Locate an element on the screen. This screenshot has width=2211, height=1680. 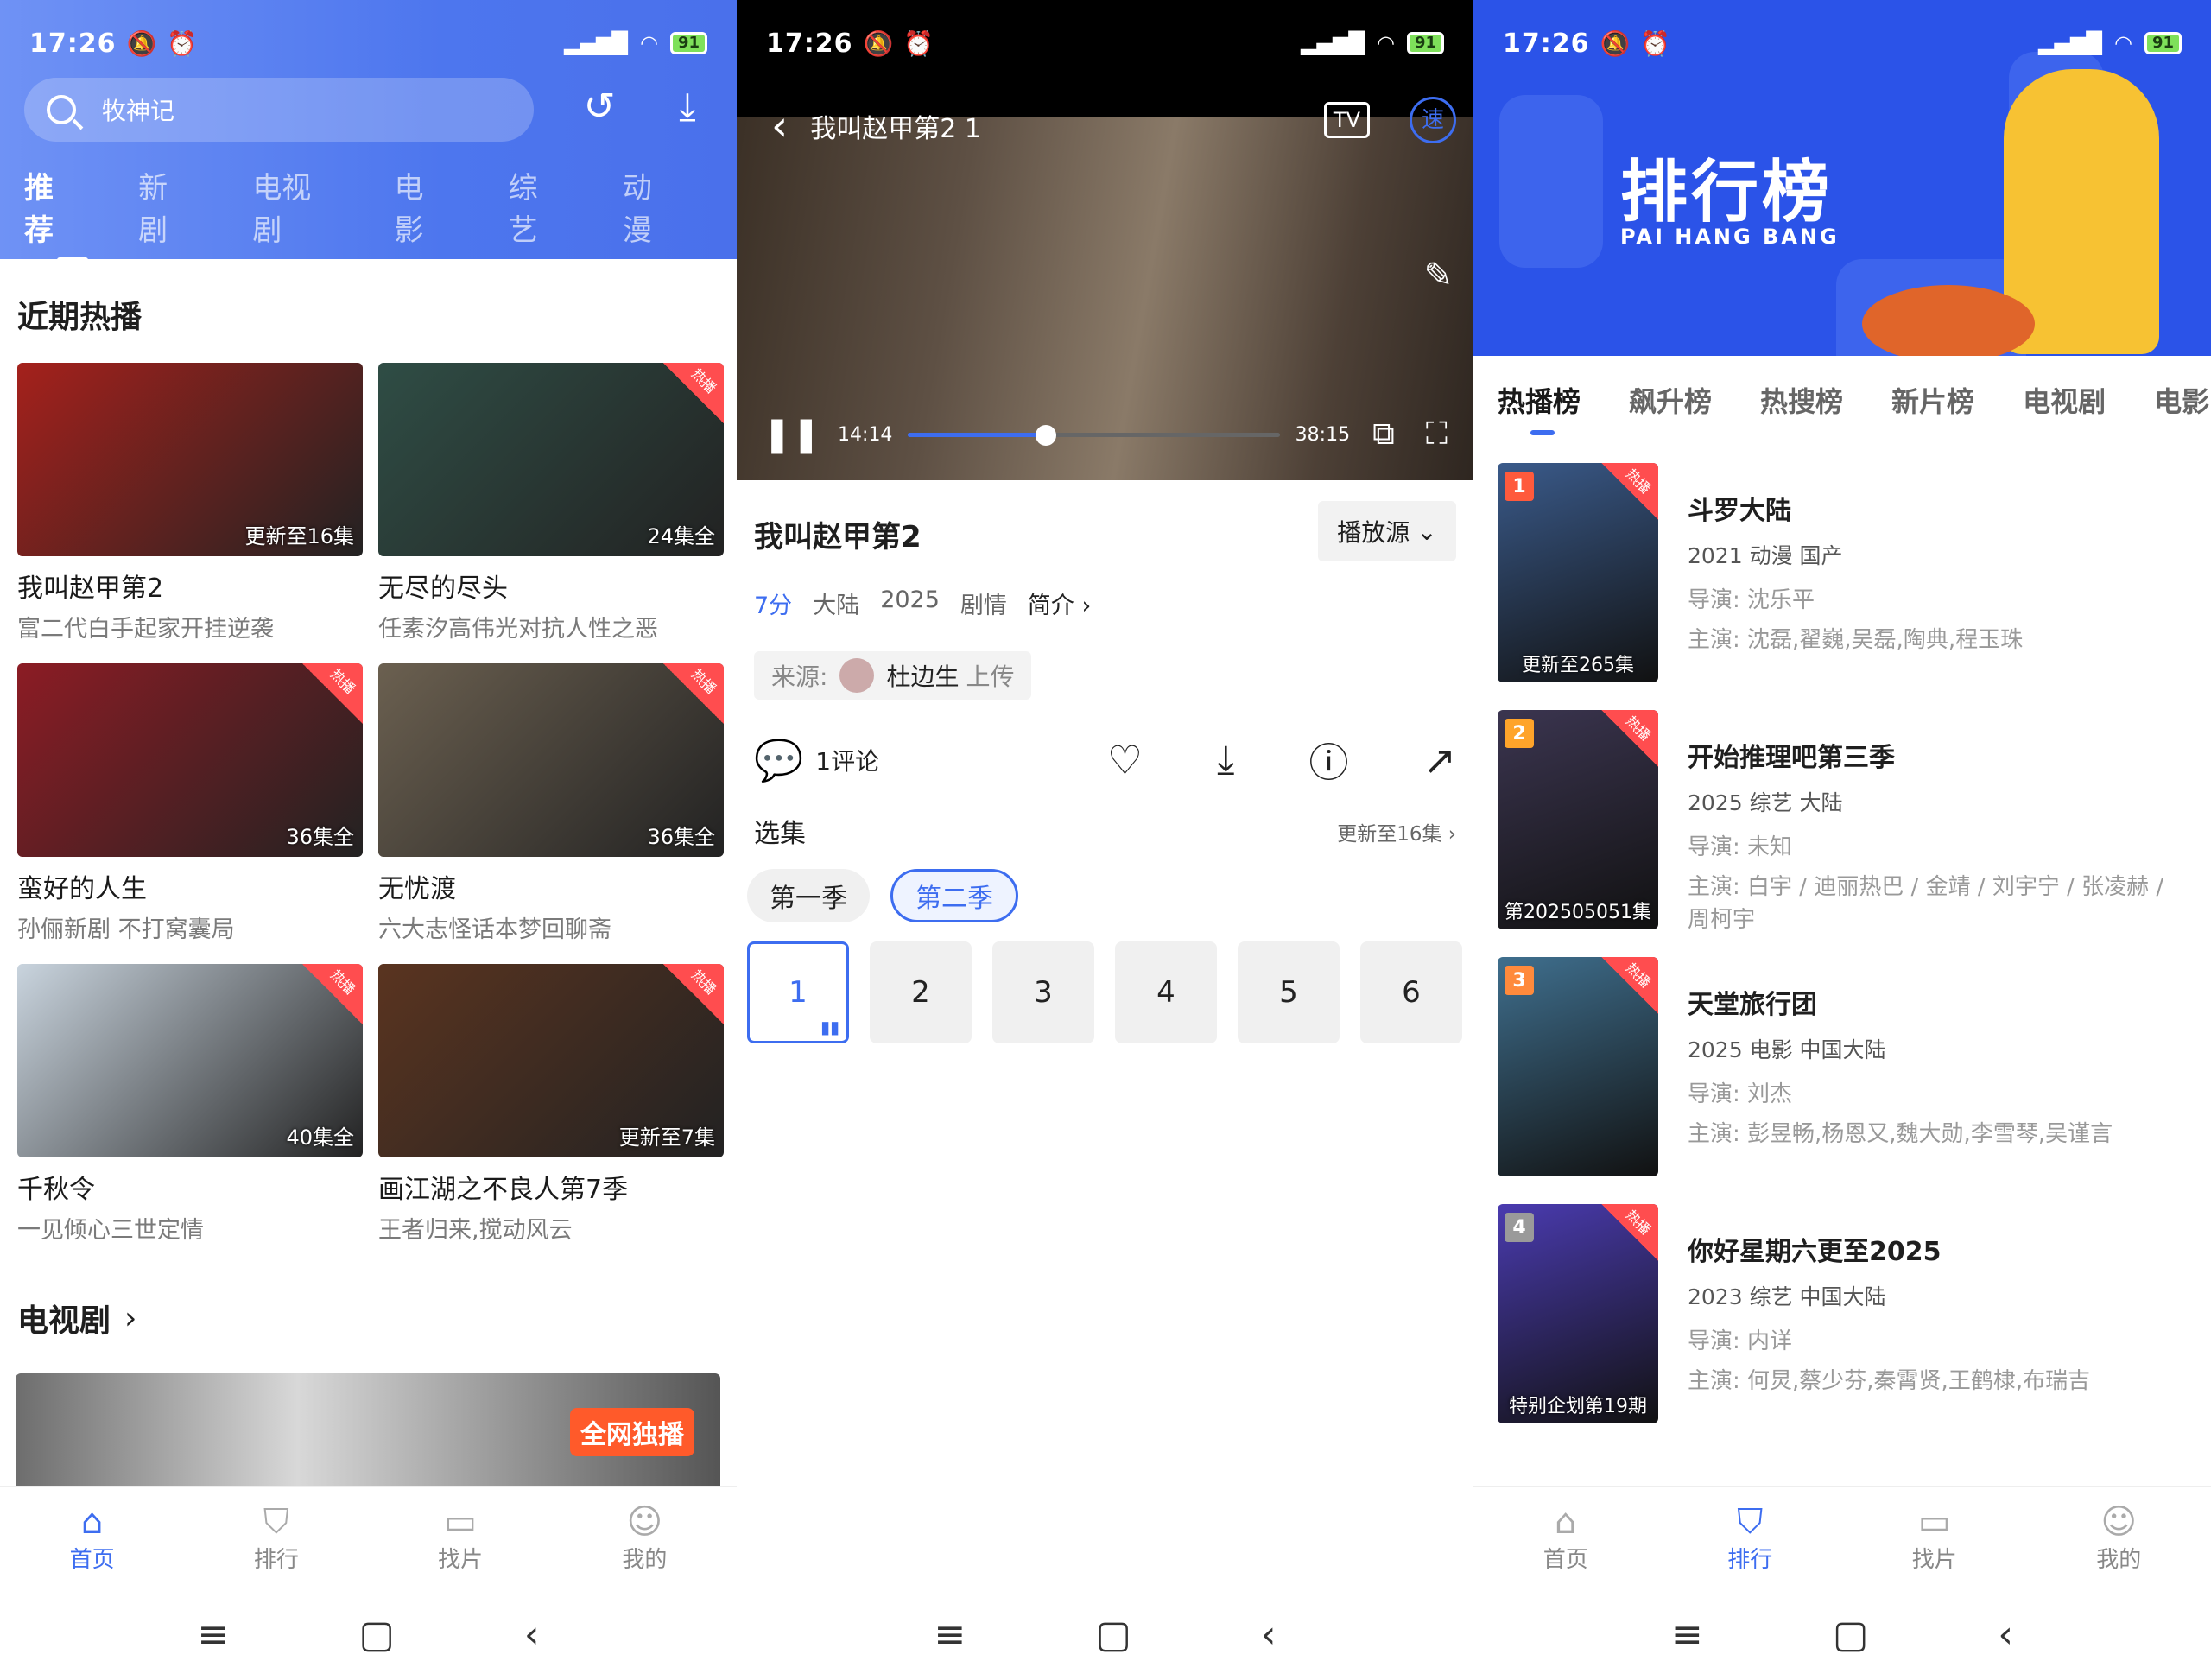
source-select-button: 播放源 ⌄ is located at coordinates (1387, 531).